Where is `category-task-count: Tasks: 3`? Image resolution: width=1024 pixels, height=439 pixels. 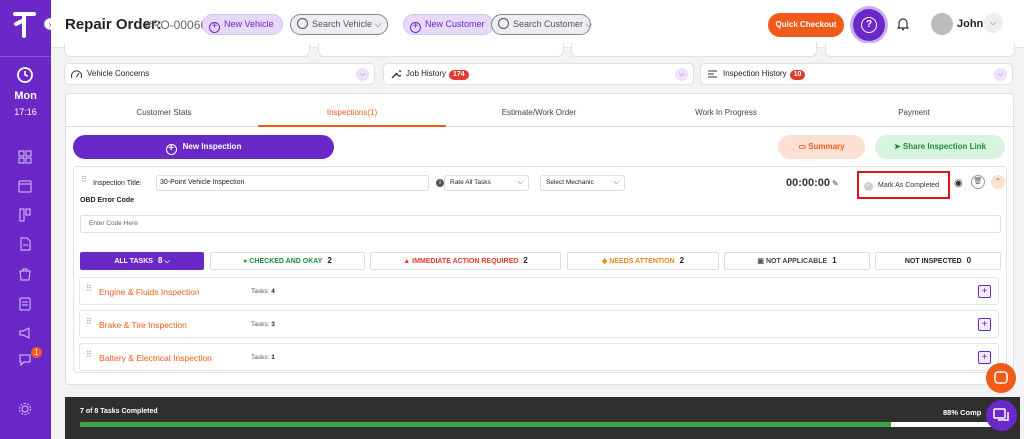
category-task-count: Tasks: 3 is located at coordinates (263, 324).